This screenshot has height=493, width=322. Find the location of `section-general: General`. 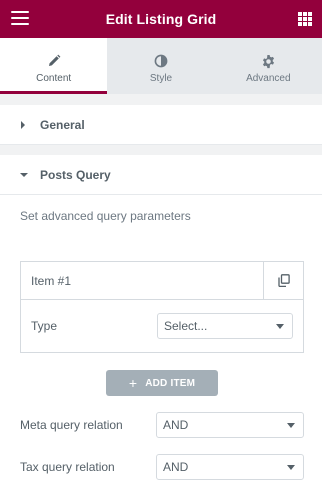

section-general: General is located at coordinates (161, 125).